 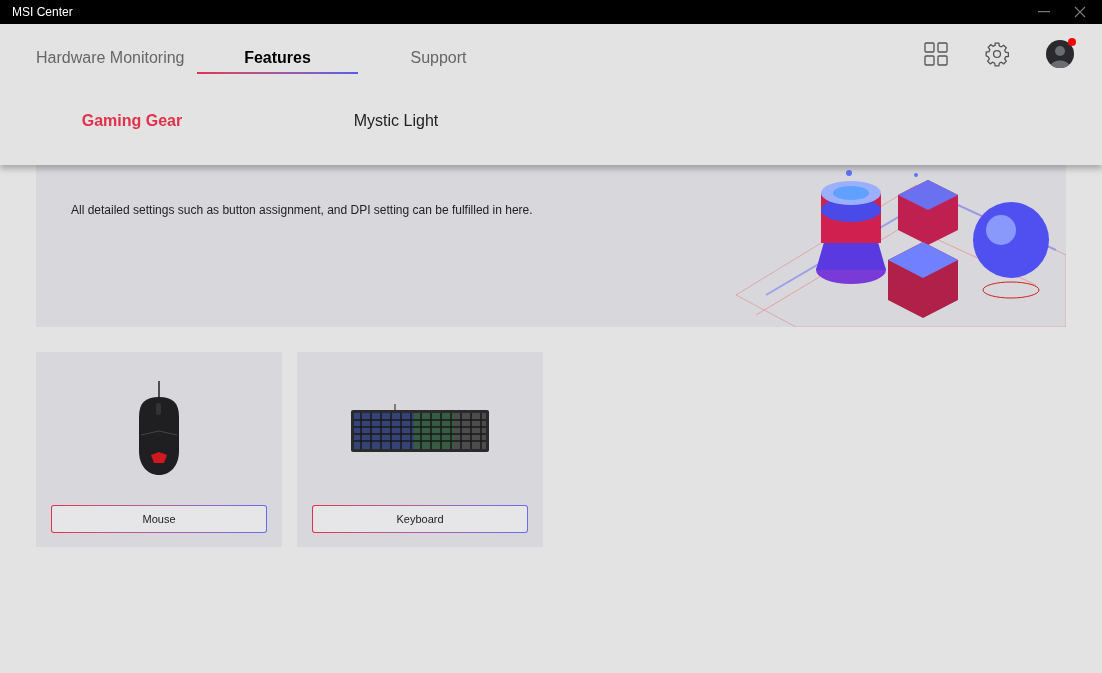 What do you see at coordinates (1080, 12) in the screenshot?
I see `close-icon` at bounding box center [1080, 12].